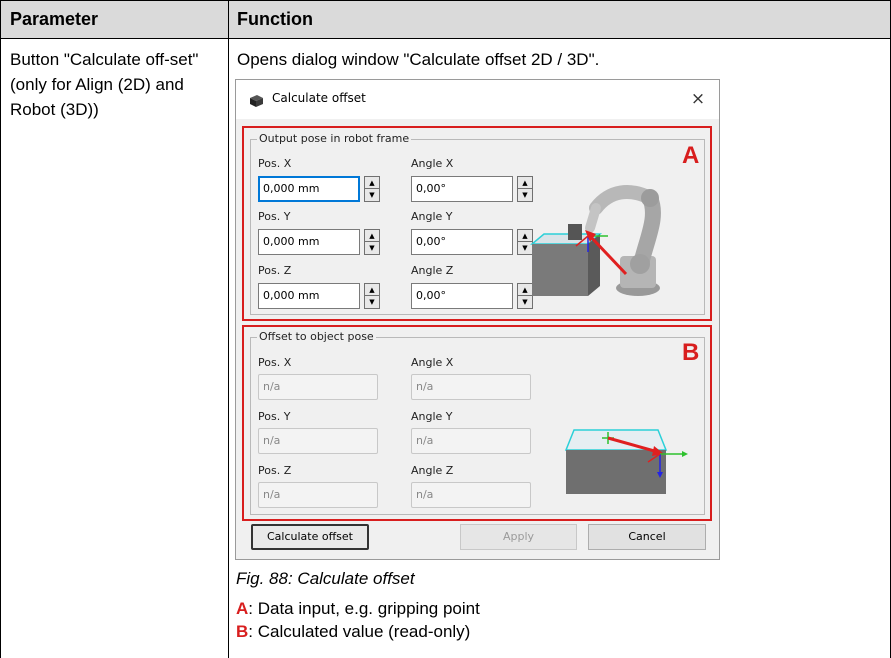  Describe the element at coordinates (274, 216) in the screenshot. I see `pos-y-label: Pos. Y` at that location.